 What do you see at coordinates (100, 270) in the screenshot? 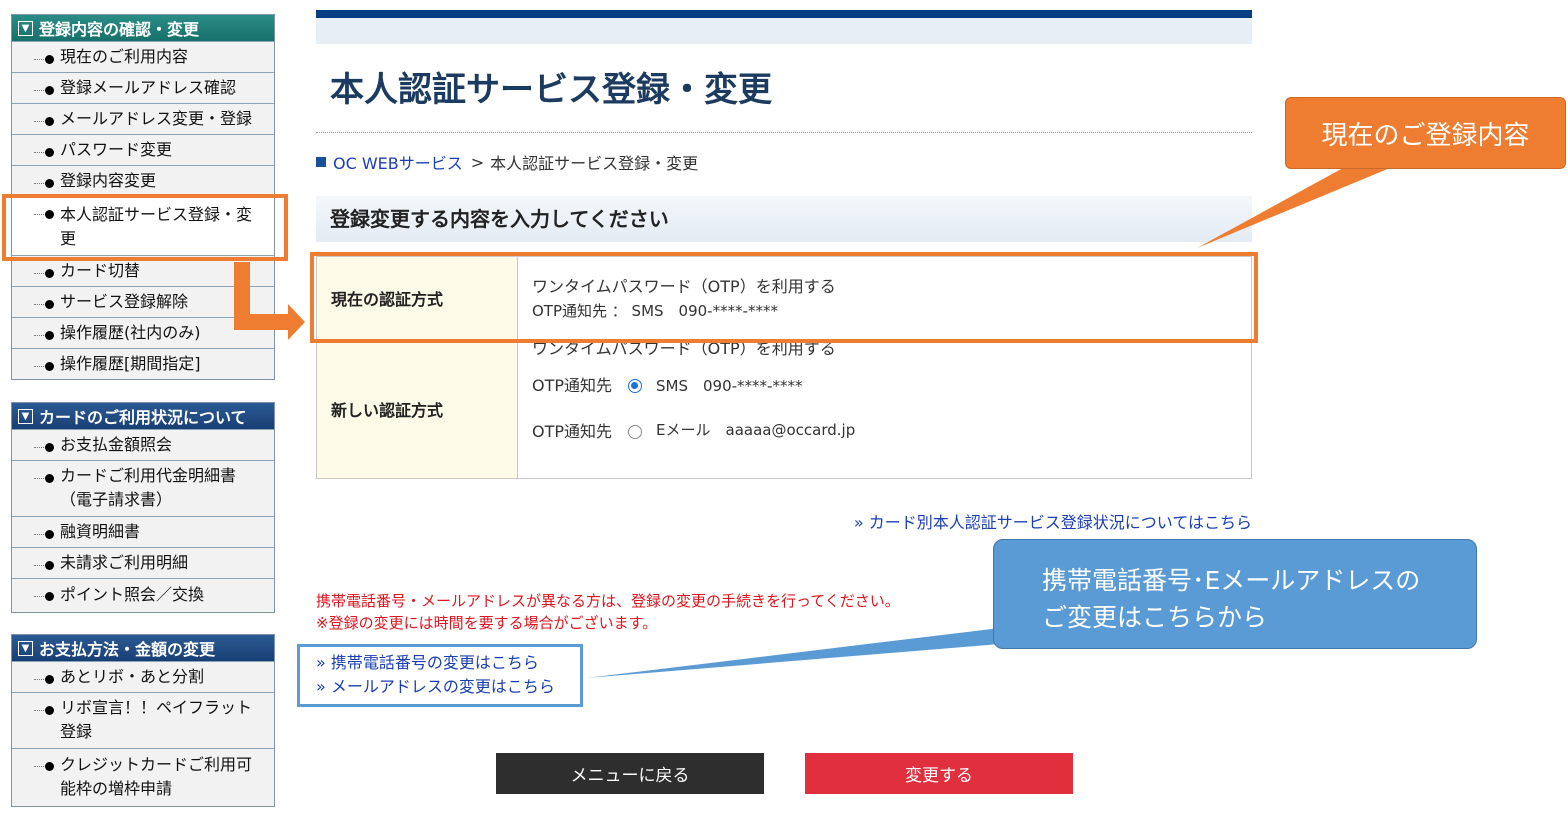
I see `sidebar-item-label: カード切替` at bounding box center [100, 270].